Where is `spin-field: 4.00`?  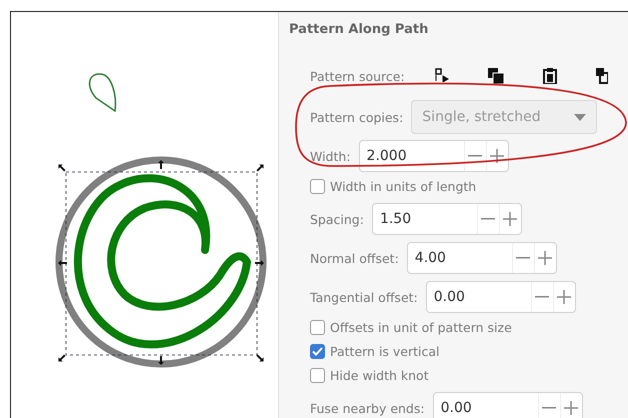 spin-field: 4.00 is located at coordinates (481, 258).